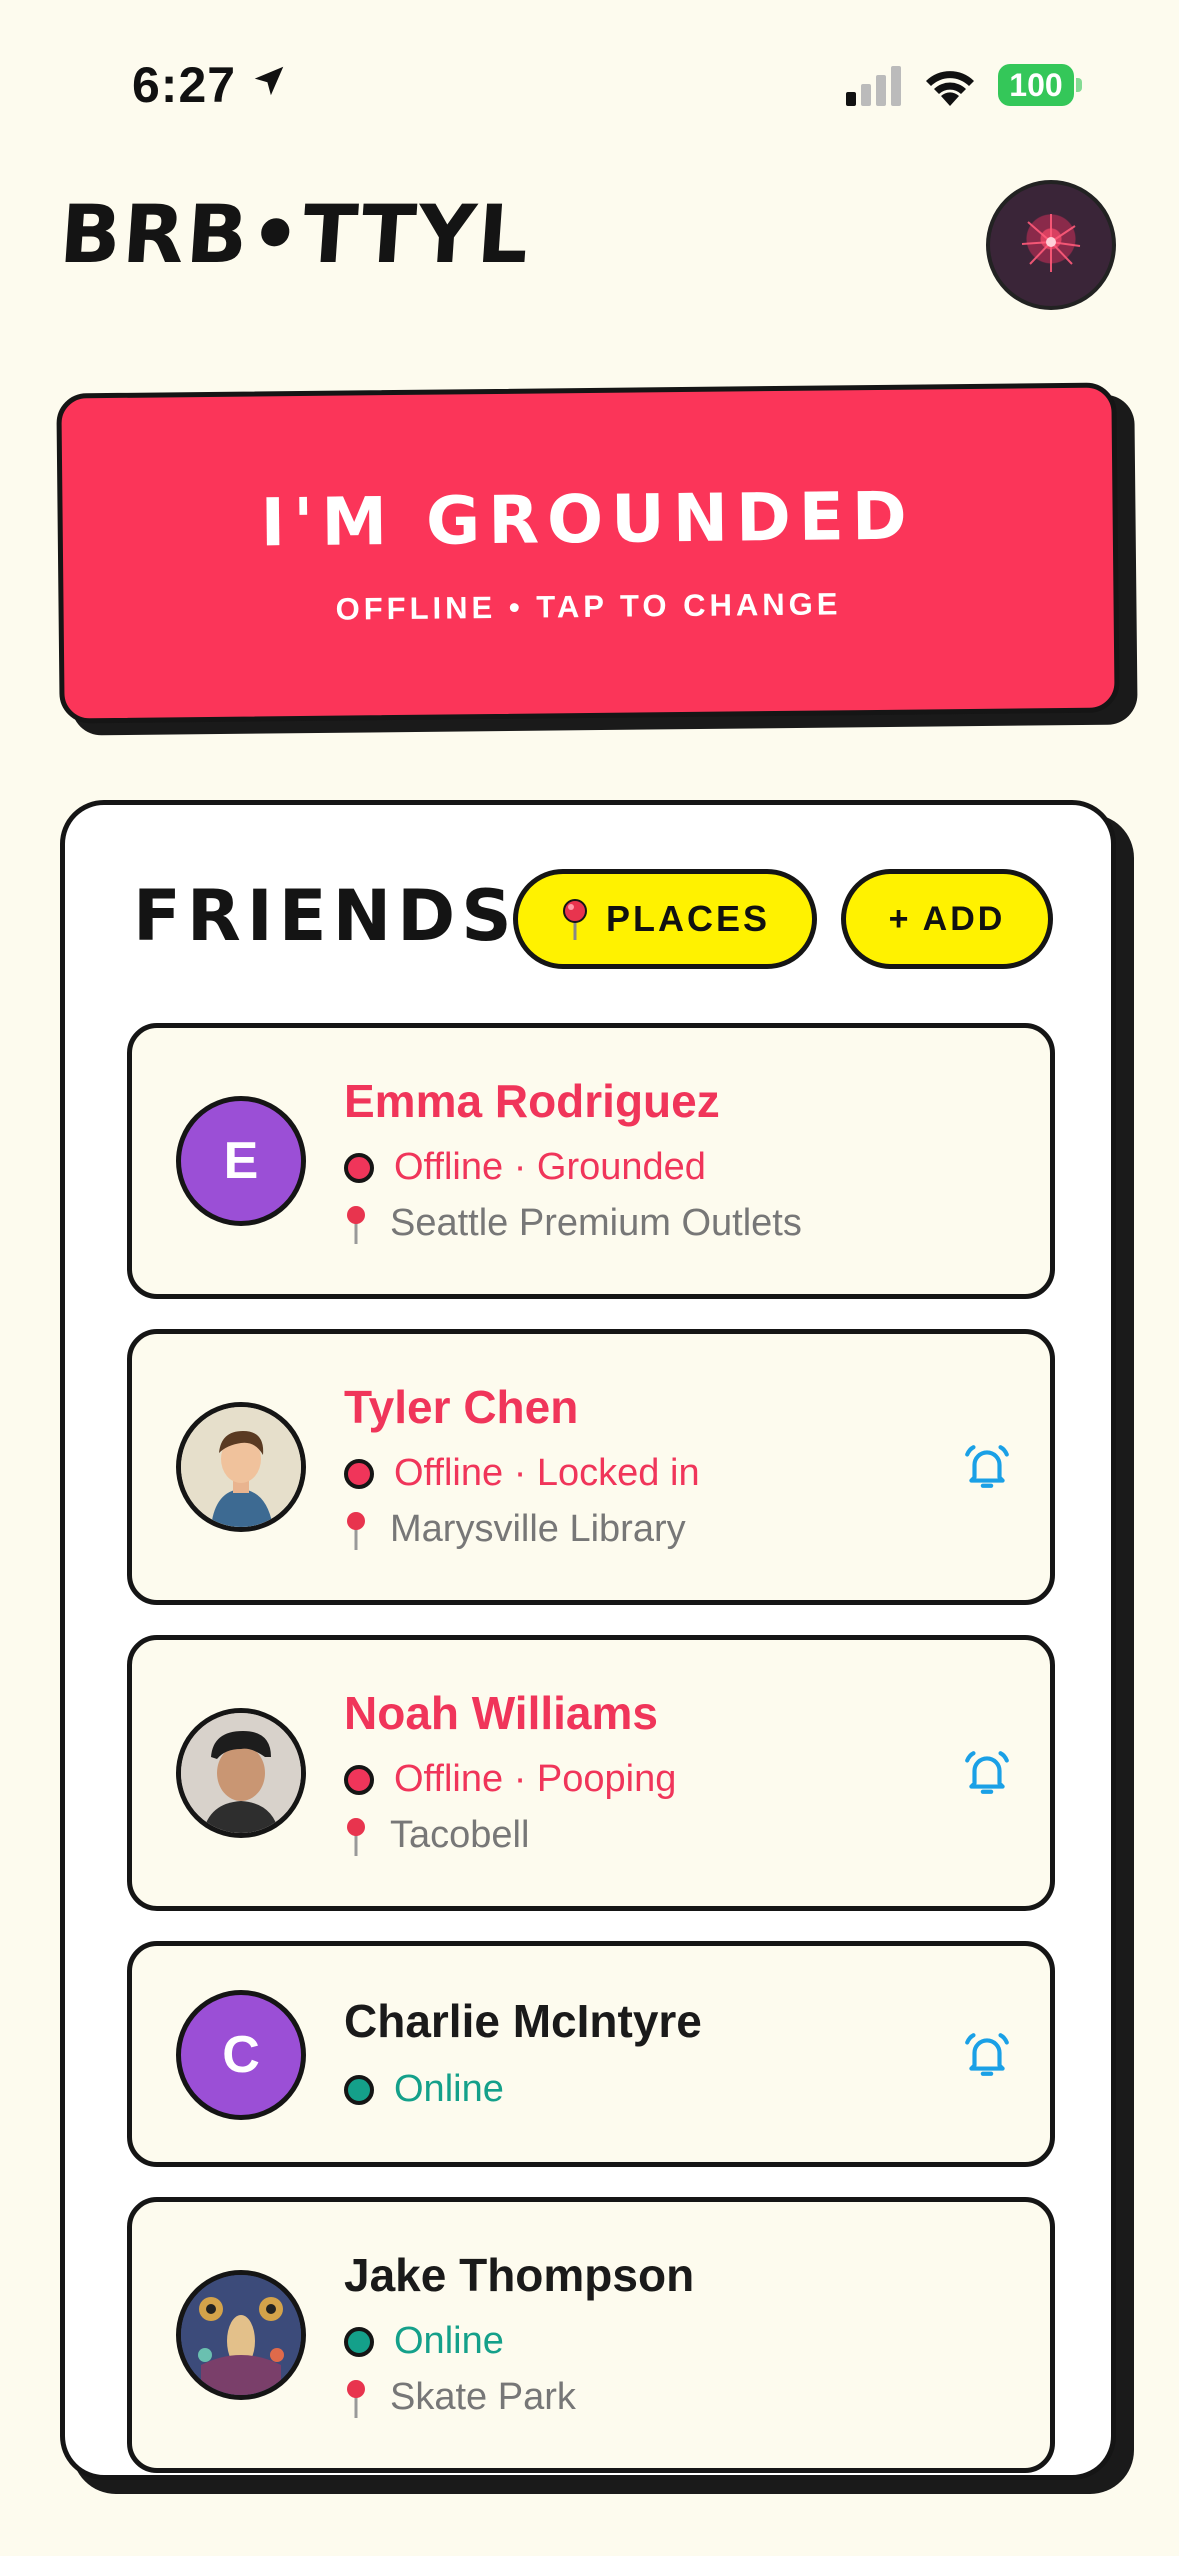  I want to click on cellular-signal-icon, so click(873, 86).